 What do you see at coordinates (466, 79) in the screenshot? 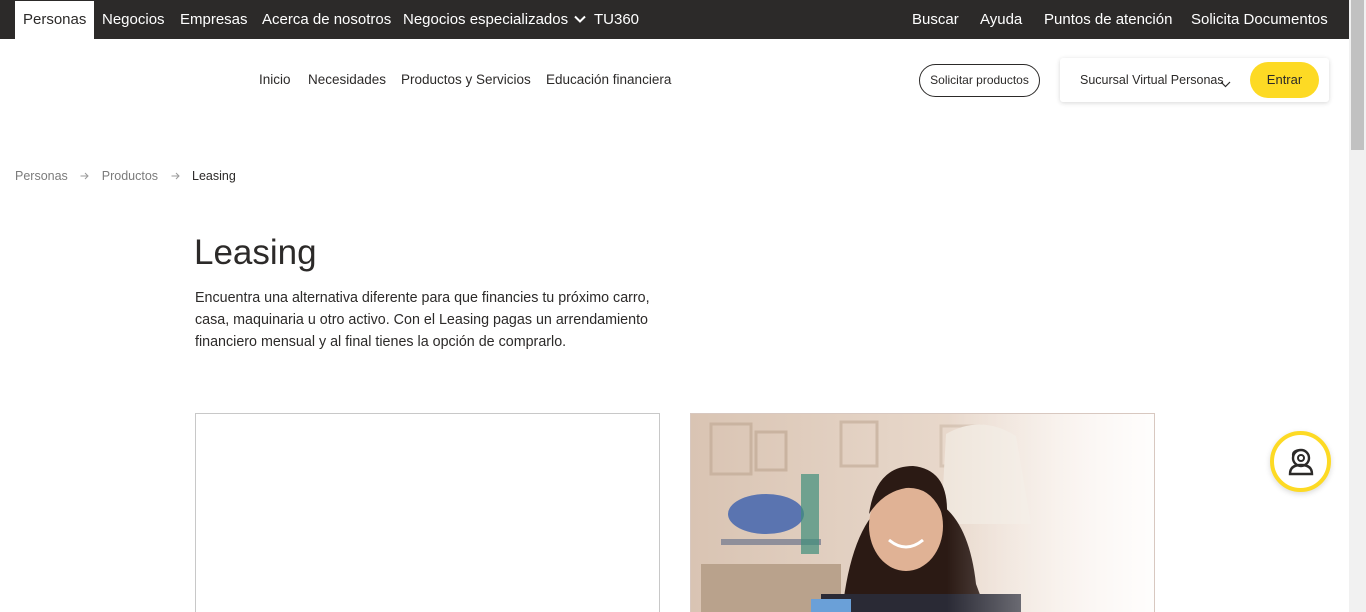
I see `nav-productos-y-servicios: Productos y Servicios` at bounding box center [466, 79].